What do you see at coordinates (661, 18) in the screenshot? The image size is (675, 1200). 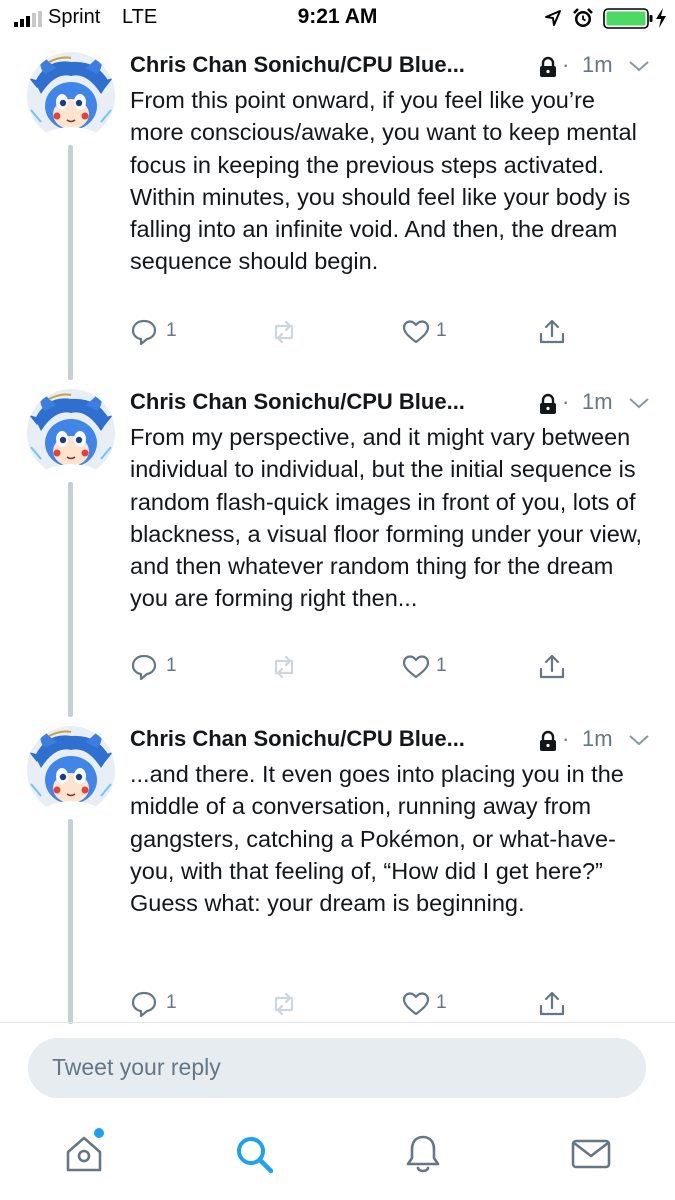 I see `charging-bolt-icon` at bounding box center [661, 18].